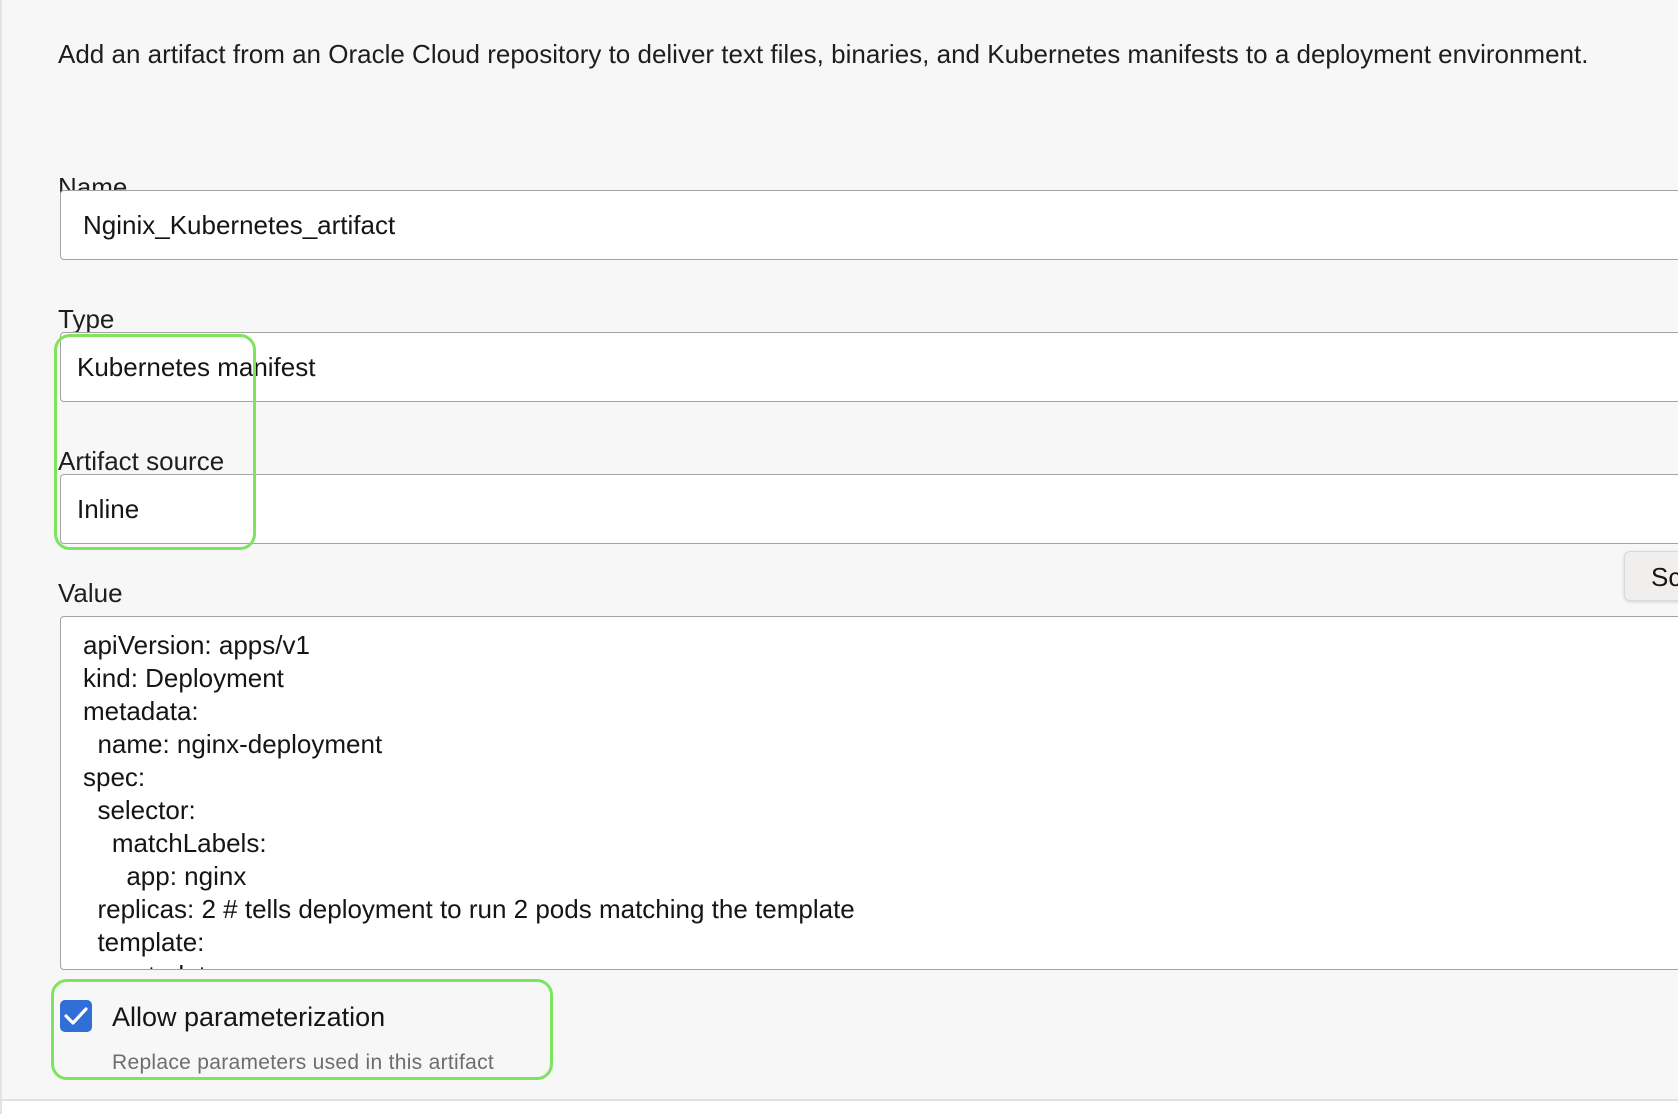 This screenshot has width=1678, height=1114. I want to click on artifact-source-label: Artifact source, so click(141, 461).